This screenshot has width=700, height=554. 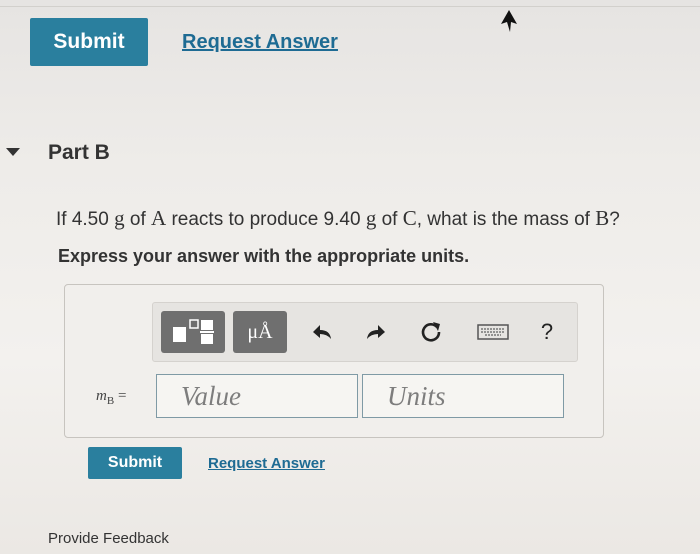 What do you see at coordinates (323, 332) in the screenshot?
I see `undo-icon` at bounding box center [323, 332].